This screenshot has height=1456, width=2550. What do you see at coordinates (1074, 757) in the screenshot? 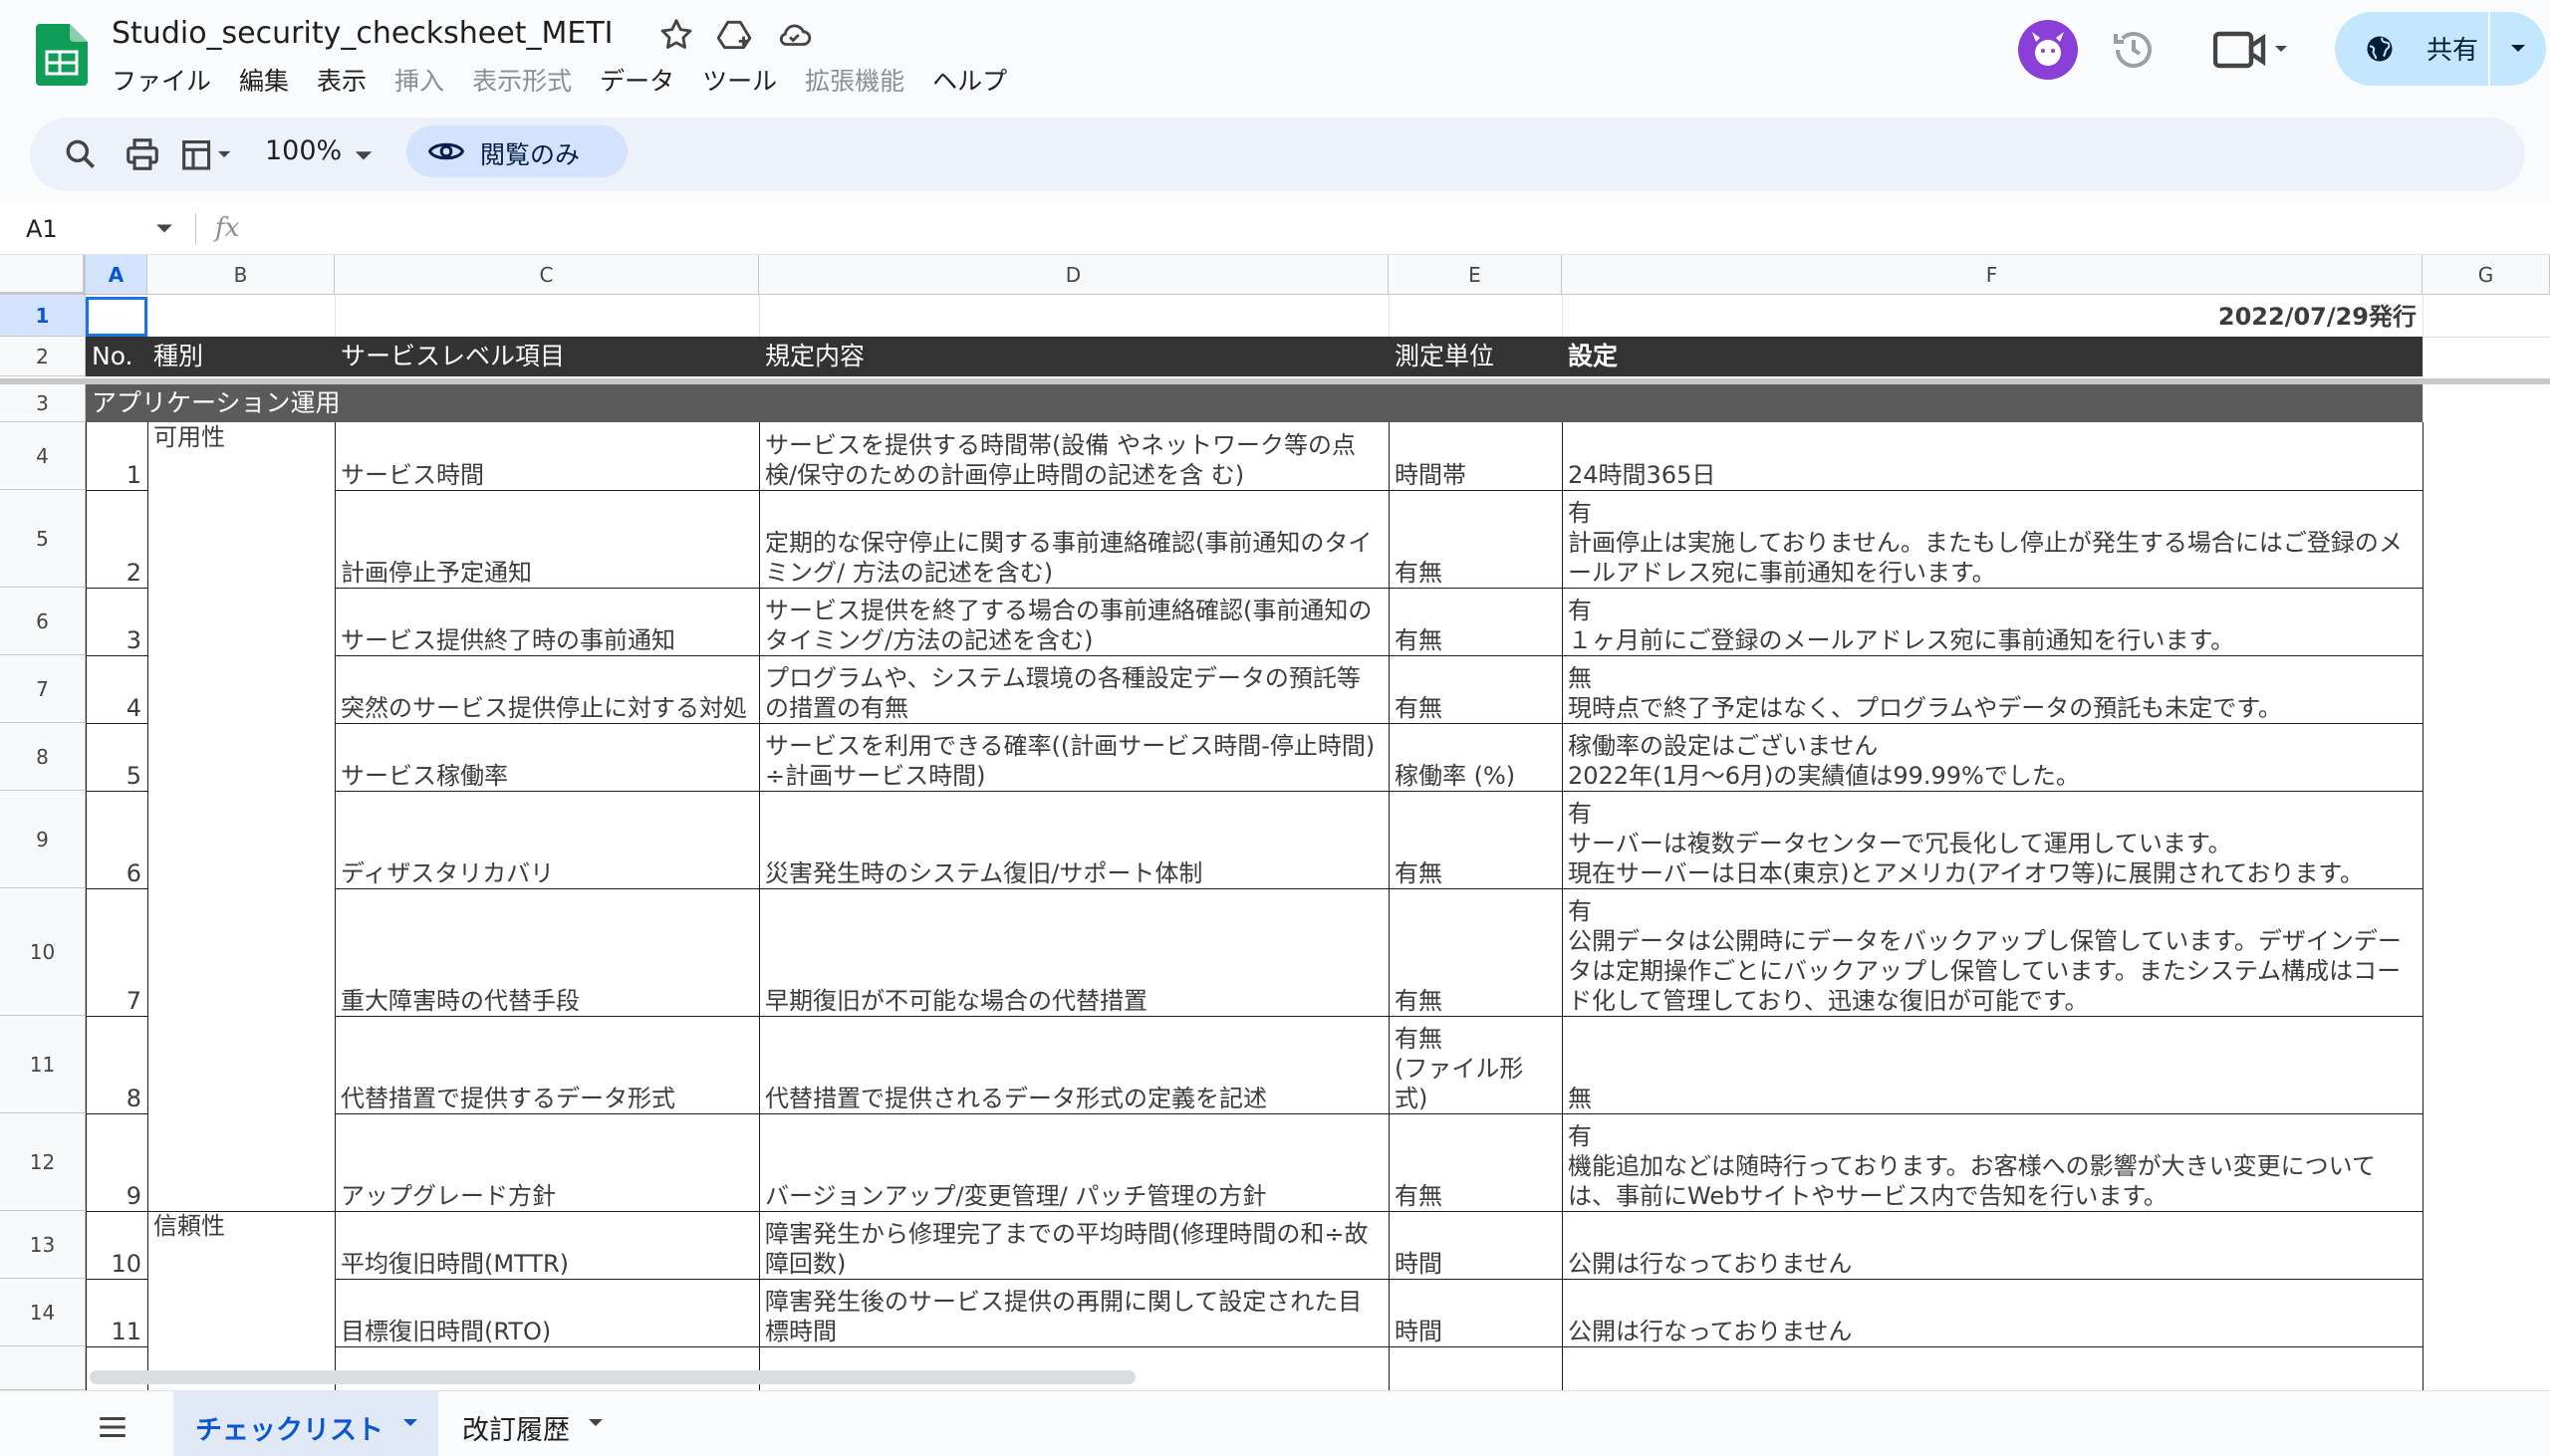
I see `cell-desc: サービスを利用できる確率((計画サービス時間-停止時間)÷計画サービス時間)` at bounding box center [1074, 757].